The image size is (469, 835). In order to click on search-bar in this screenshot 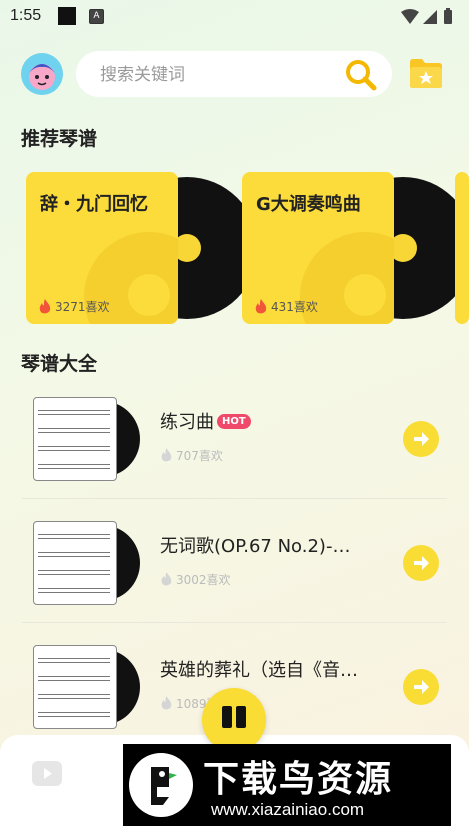, I will do `click(234, 74)`.